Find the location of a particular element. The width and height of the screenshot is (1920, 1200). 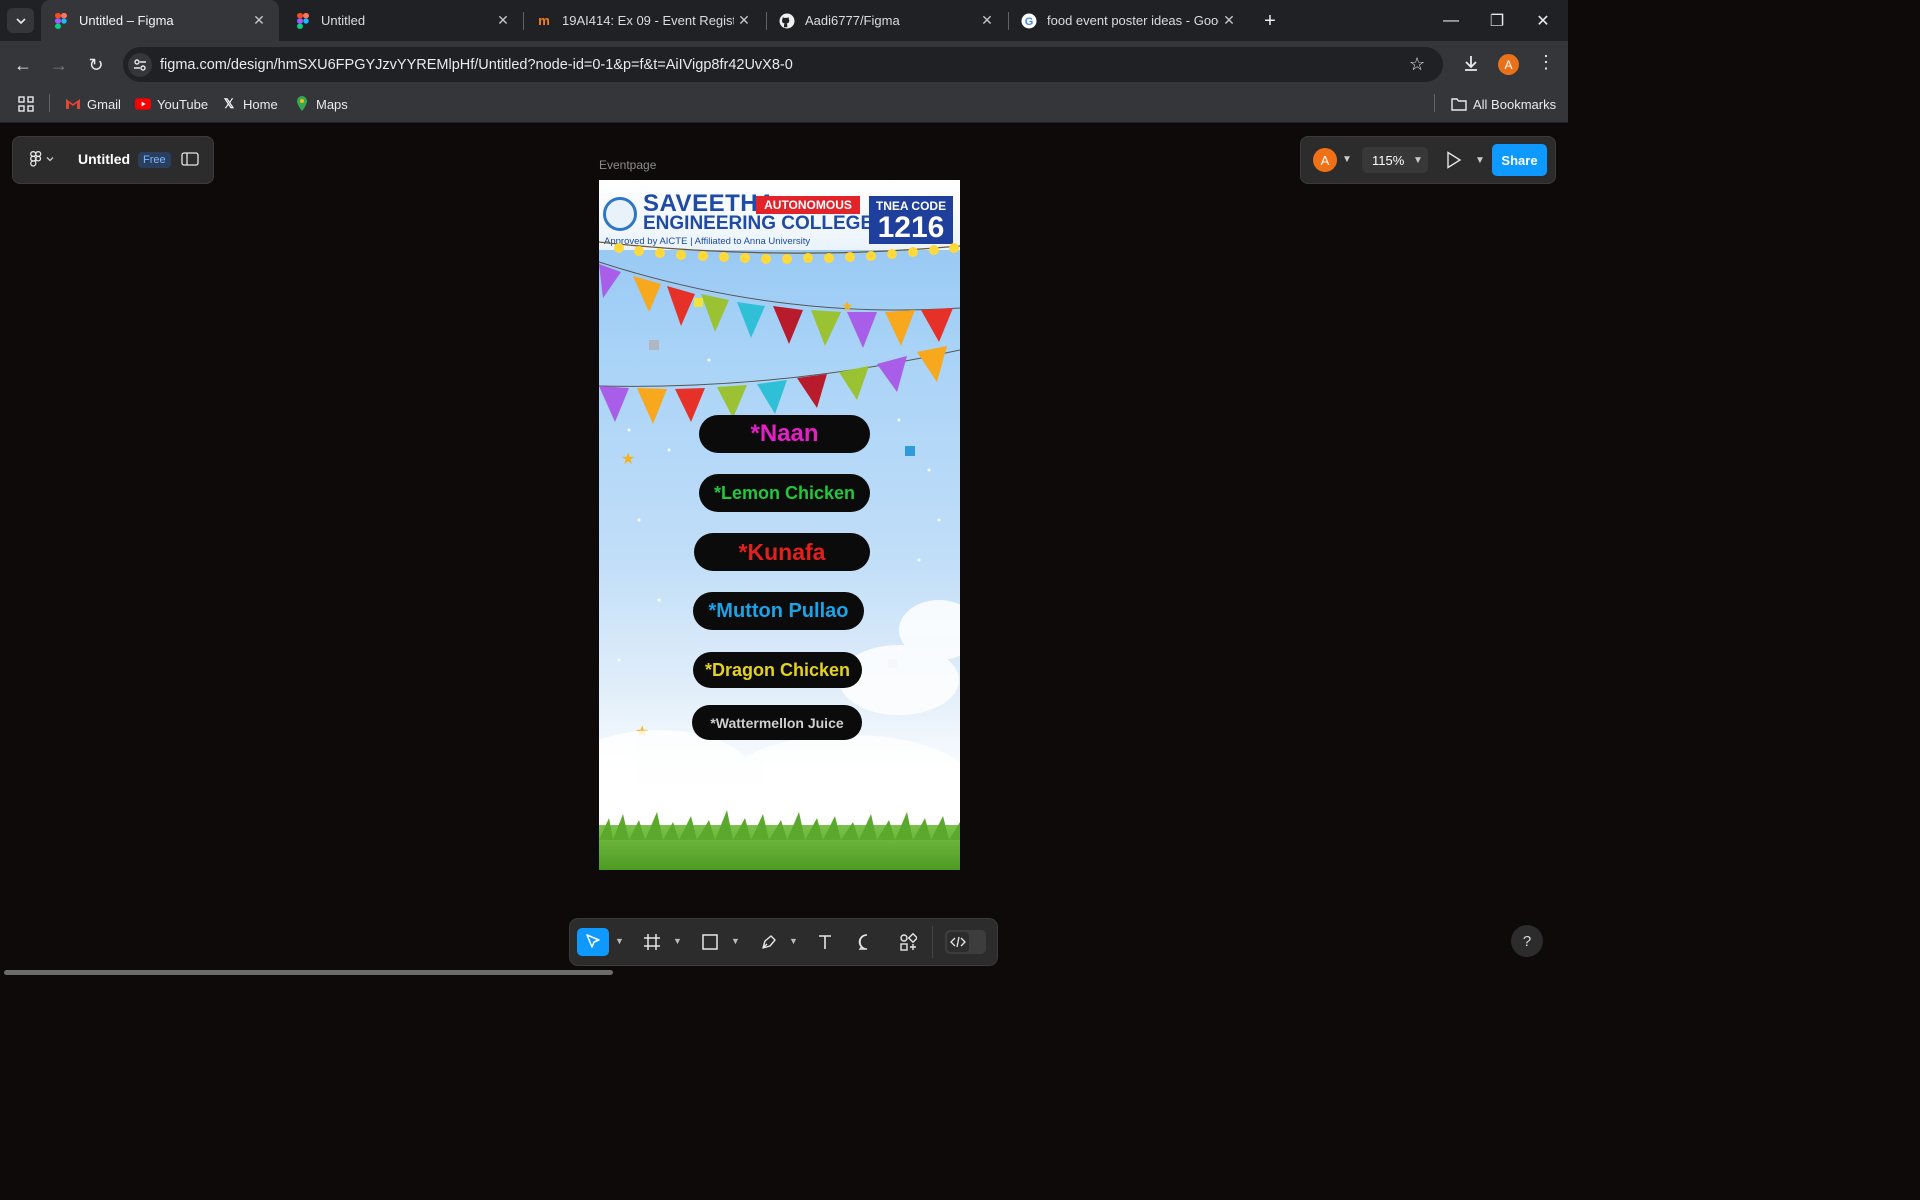

rectangle-icon is located at coordinates (710, 942).